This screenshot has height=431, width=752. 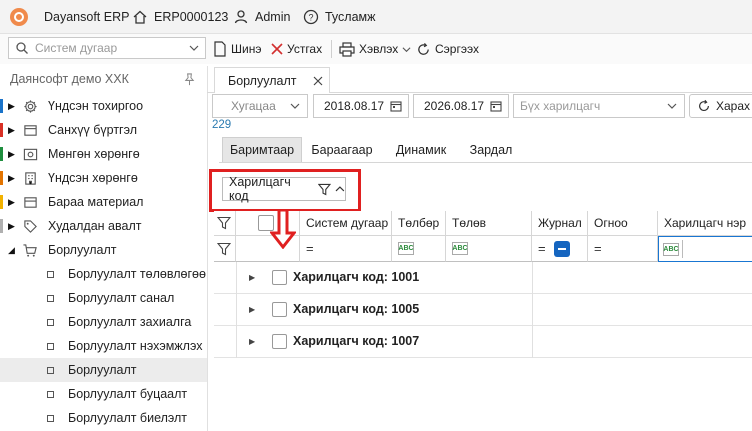 I want to click on subtab-label: Баримтаар, so click(x=262, y=150).